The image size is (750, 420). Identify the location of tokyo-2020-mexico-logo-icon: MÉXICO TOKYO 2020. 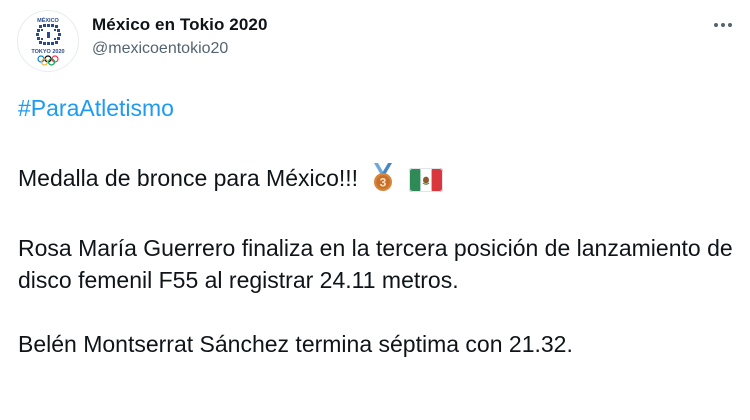
(48, 41).